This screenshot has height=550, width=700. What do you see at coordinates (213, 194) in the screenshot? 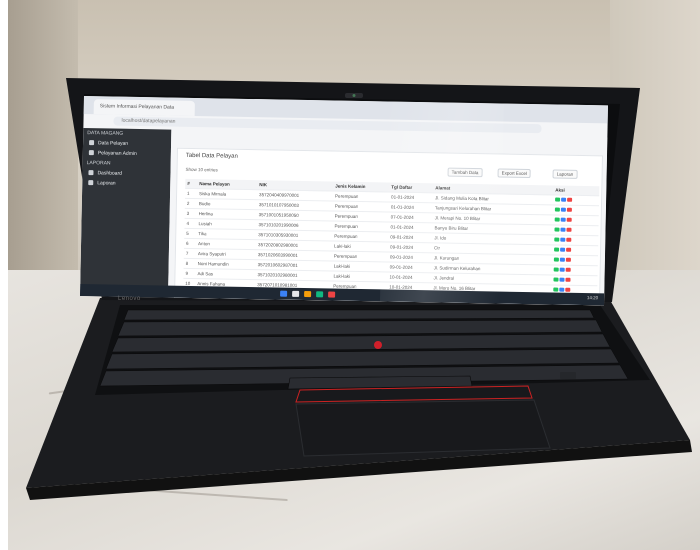
I see `table-cell: Siska Mirnala` at bounding box center [213, 194].